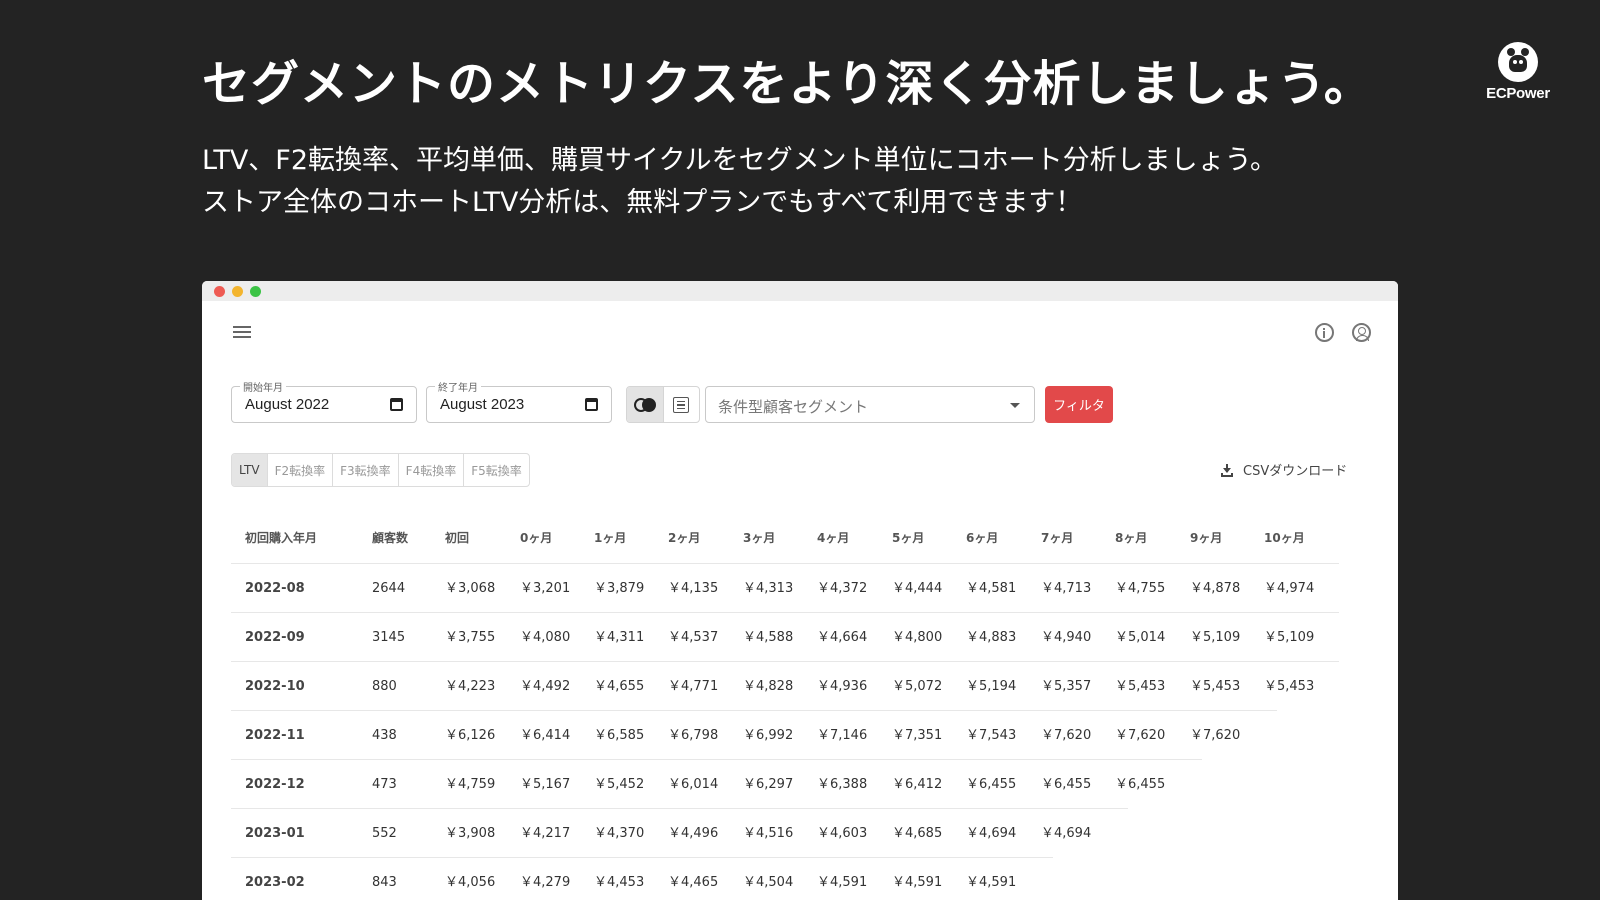 This screenshot has height=900, width=1600. What do you see at coordinates (389, 588) in the screenshot?
I see `customer-count-cell: 2644` at bounding box center [389, 588].